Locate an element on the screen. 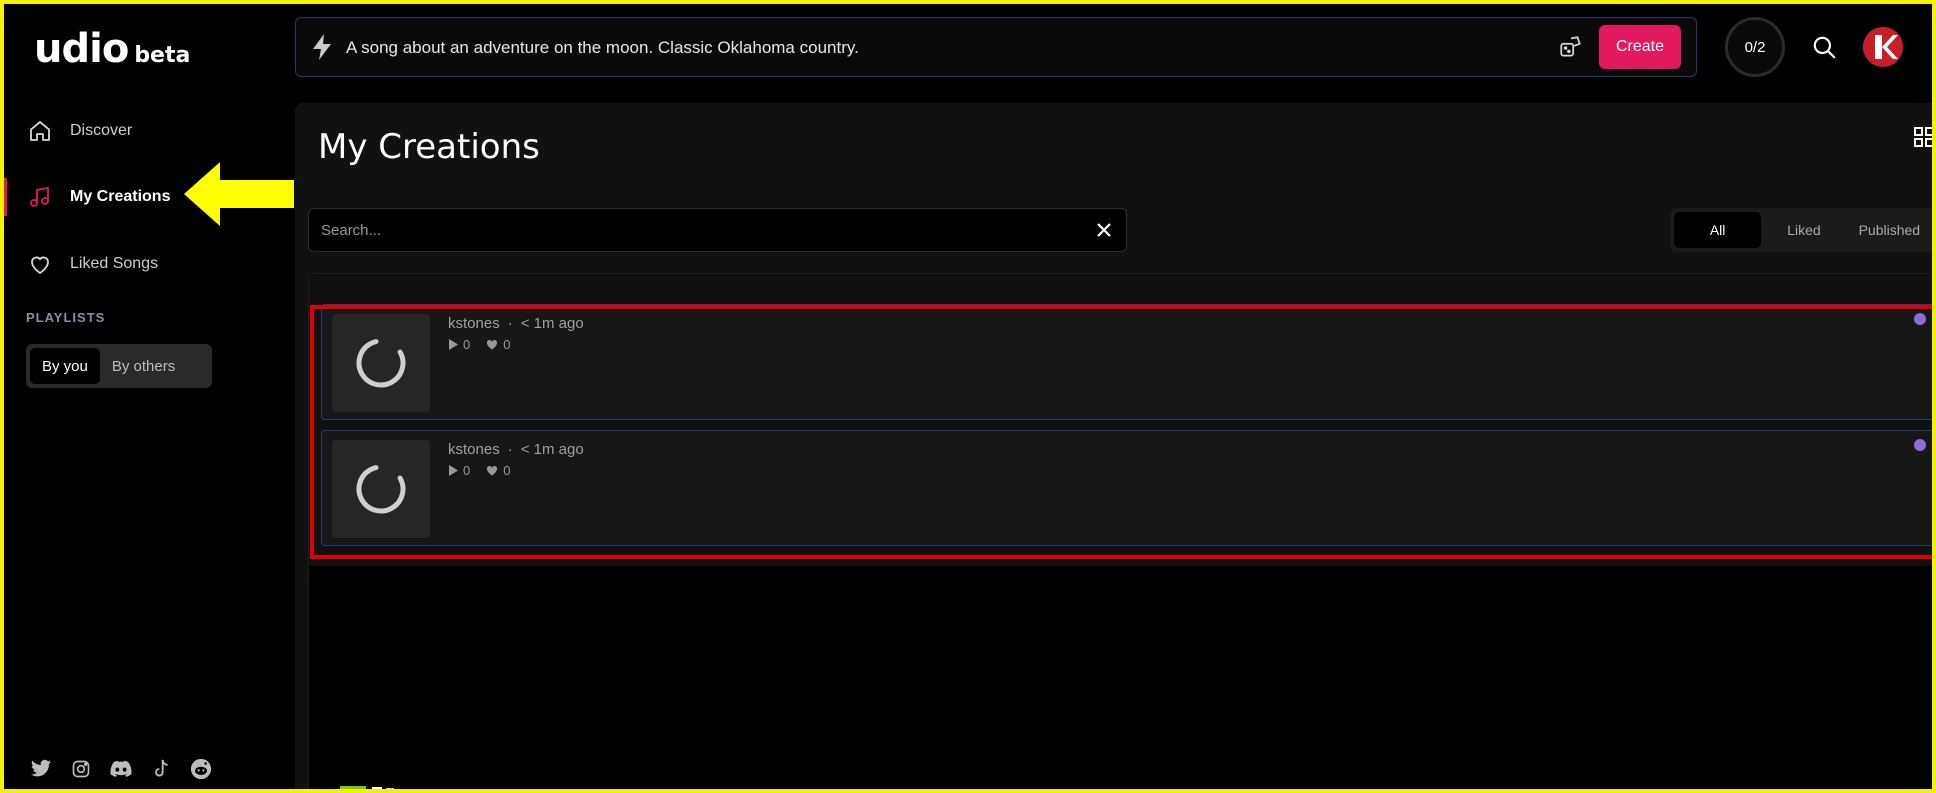  playlist-segmented-control: By you By others is located at coordinates (119, 366).